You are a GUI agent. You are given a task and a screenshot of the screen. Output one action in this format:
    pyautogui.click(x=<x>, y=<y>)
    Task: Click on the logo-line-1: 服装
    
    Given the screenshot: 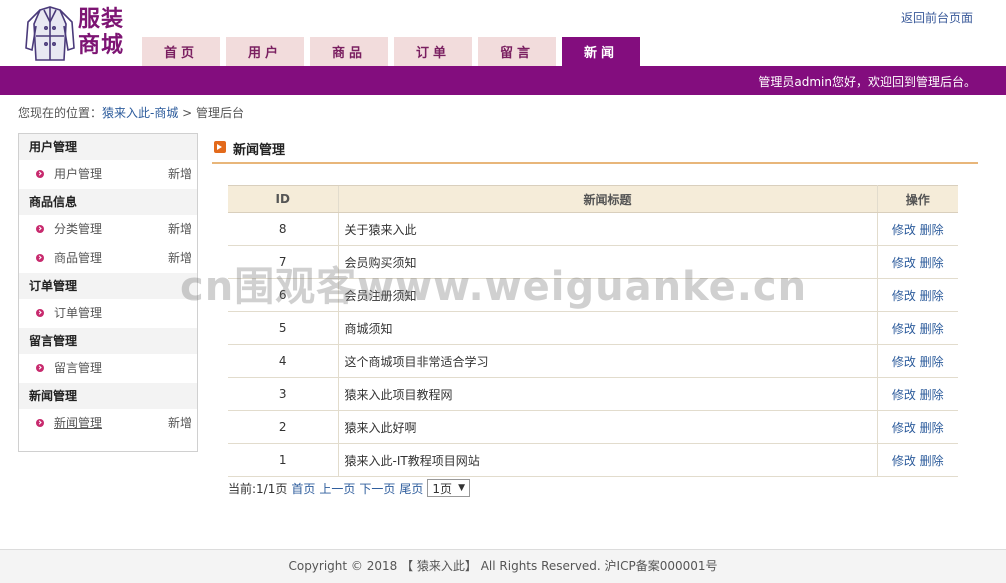 What is the action you would take?
    pyautogui.click(x=101, y=19)
    